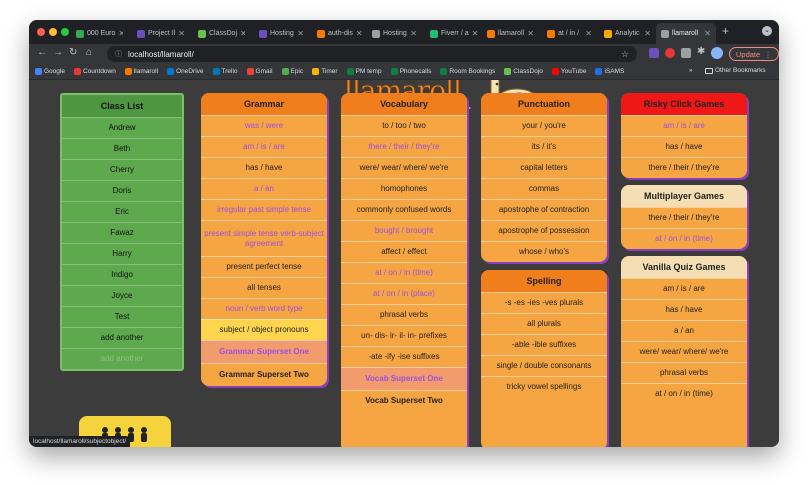  I want to click on bookmark-item: Phonecalls, so click(410, 71).